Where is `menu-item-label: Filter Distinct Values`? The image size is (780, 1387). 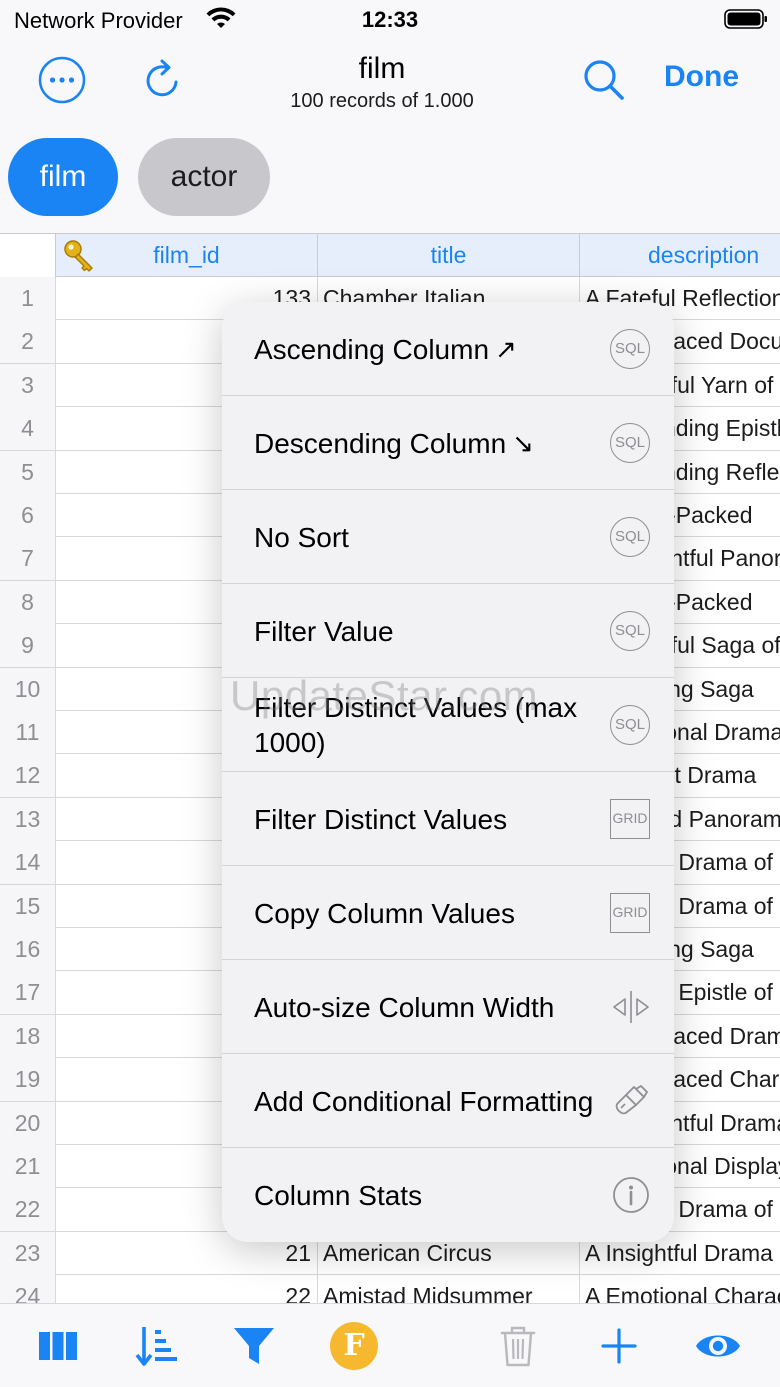
menu-item-label: Filter Distinct Values is located at coordinates (429, 819).